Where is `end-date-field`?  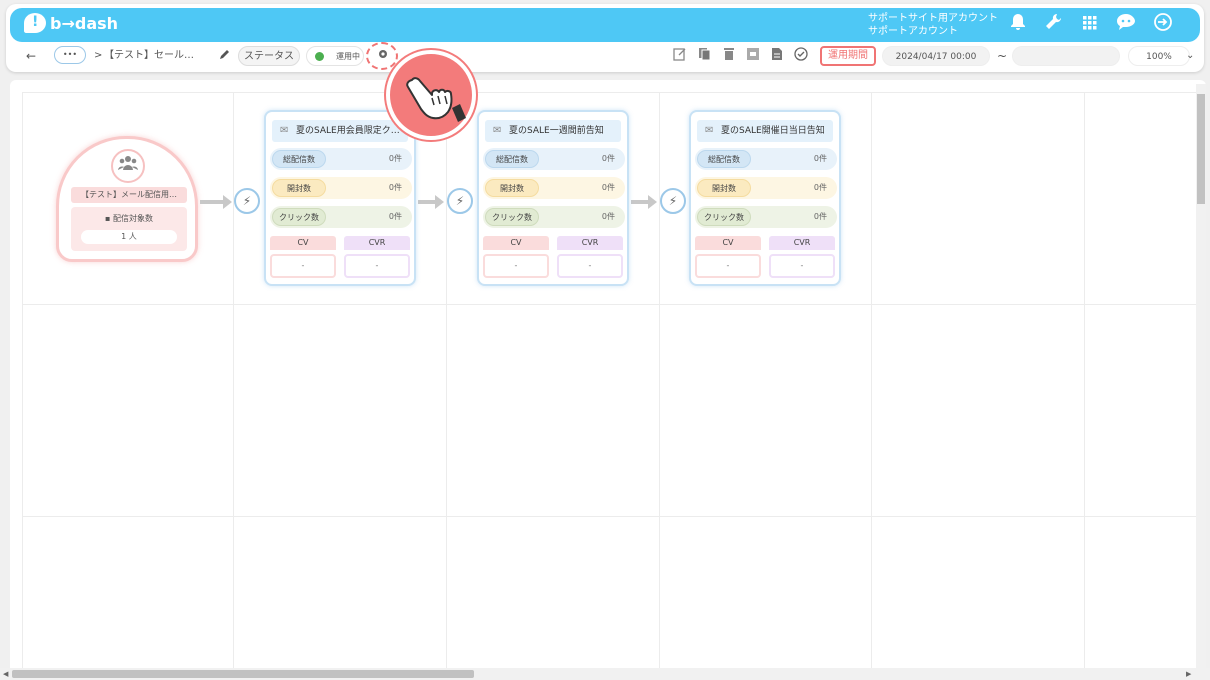
end-date-field is located at coordinates (1066, 56).